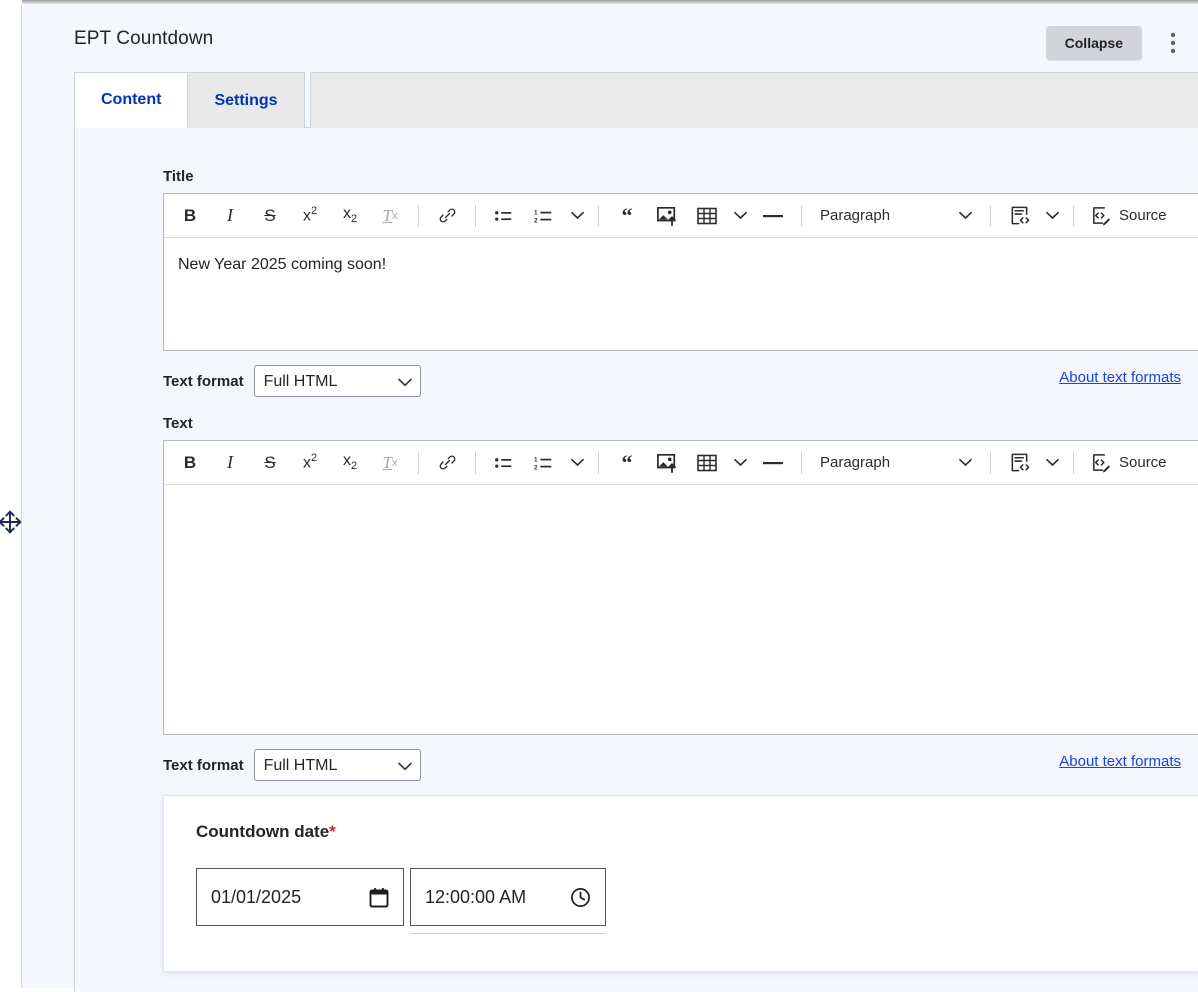  I want to click on countdown-date-input: 01/01/2025, so click(300, 897).